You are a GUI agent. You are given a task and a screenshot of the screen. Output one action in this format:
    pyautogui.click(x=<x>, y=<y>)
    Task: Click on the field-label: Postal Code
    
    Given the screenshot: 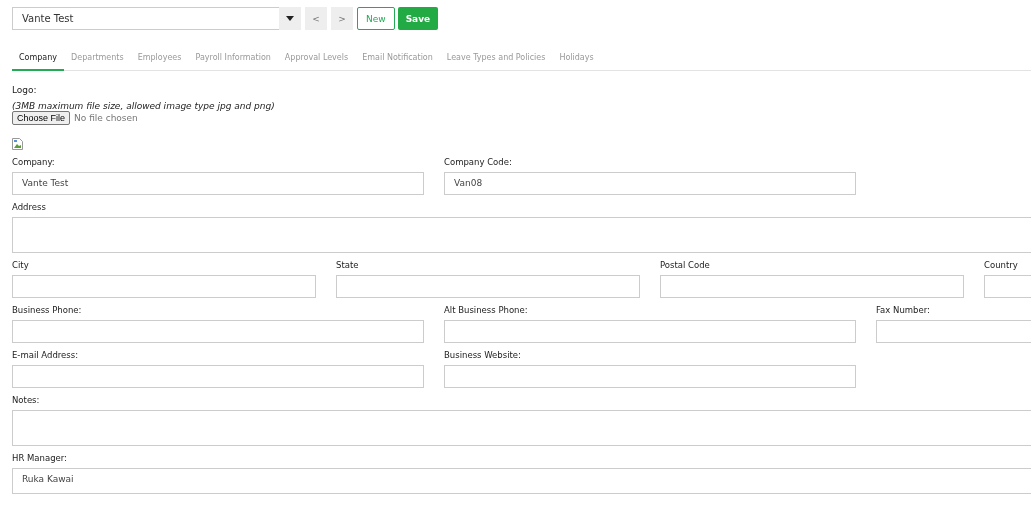 What is the action you would take?
    pyautogui.click(x=685, y=265)
    